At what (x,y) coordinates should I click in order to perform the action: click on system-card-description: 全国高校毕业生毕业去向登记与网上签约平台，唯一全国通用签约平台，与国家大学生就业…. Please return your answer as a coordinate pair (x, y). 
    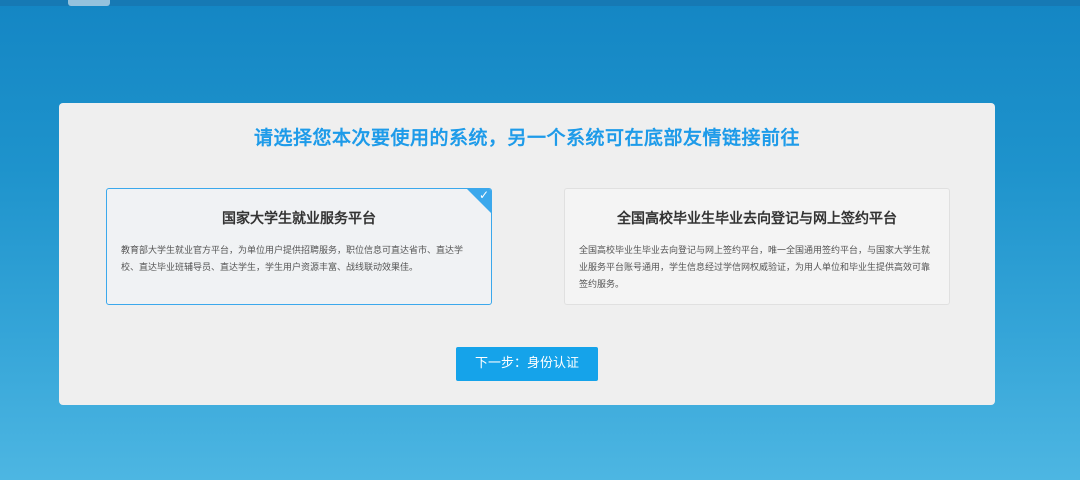
    Looking at the image, I should click on (755, 268).